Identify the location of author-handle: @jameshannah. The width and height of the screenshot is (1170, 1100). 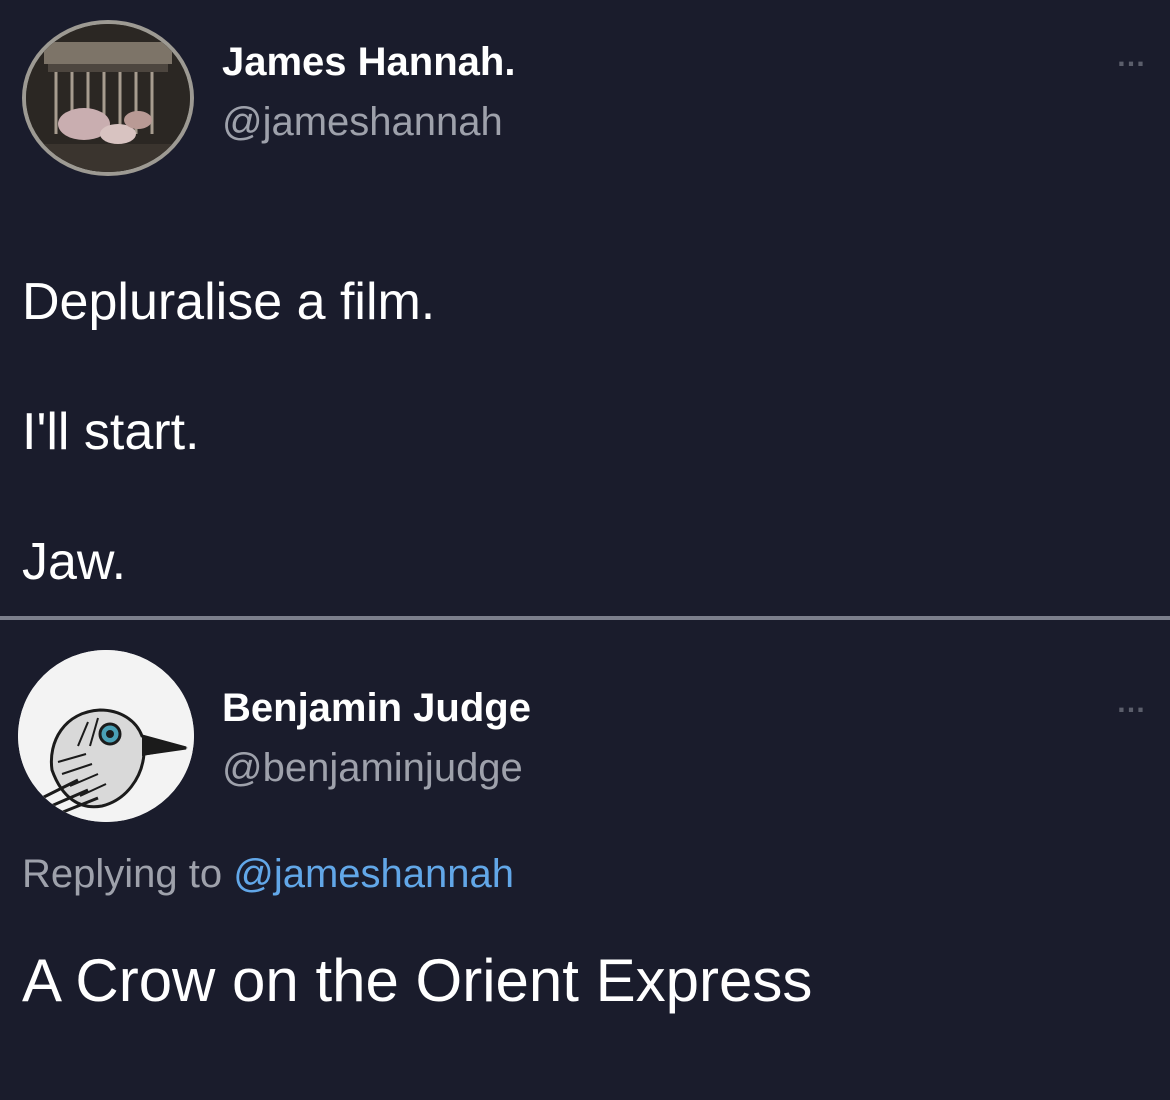
(362, 122).